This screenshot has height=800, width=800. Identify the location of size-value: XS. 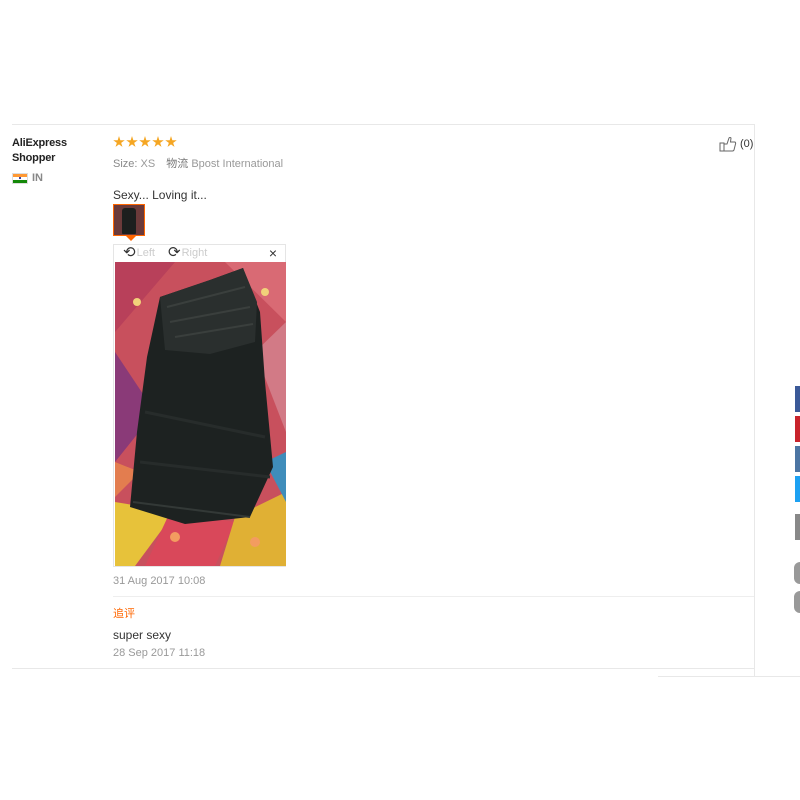
(148, 164).